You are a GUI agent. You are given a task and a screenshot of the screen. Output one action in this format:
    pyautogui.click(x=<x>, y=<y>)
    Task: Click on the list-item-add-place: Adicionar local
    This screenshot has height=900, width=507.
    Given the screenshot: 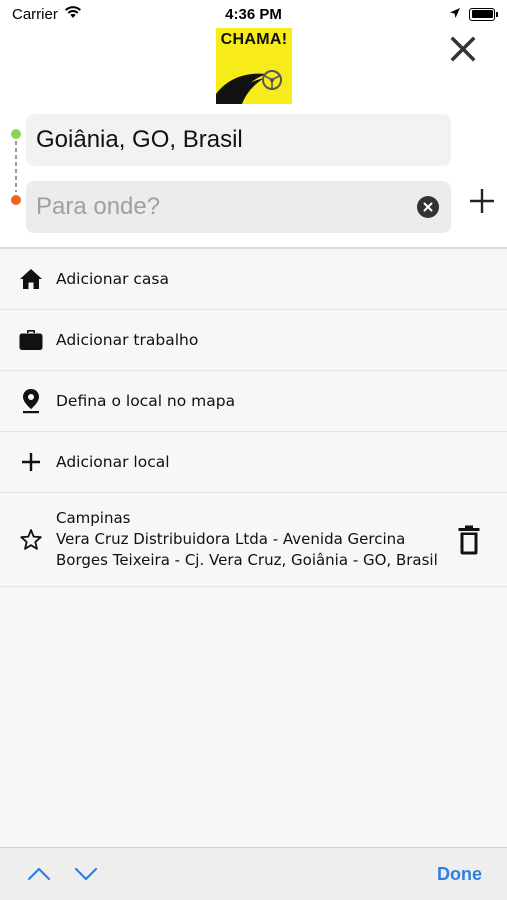 What is the action you would take?
    pyautogui.click(x=253, y=462)
    